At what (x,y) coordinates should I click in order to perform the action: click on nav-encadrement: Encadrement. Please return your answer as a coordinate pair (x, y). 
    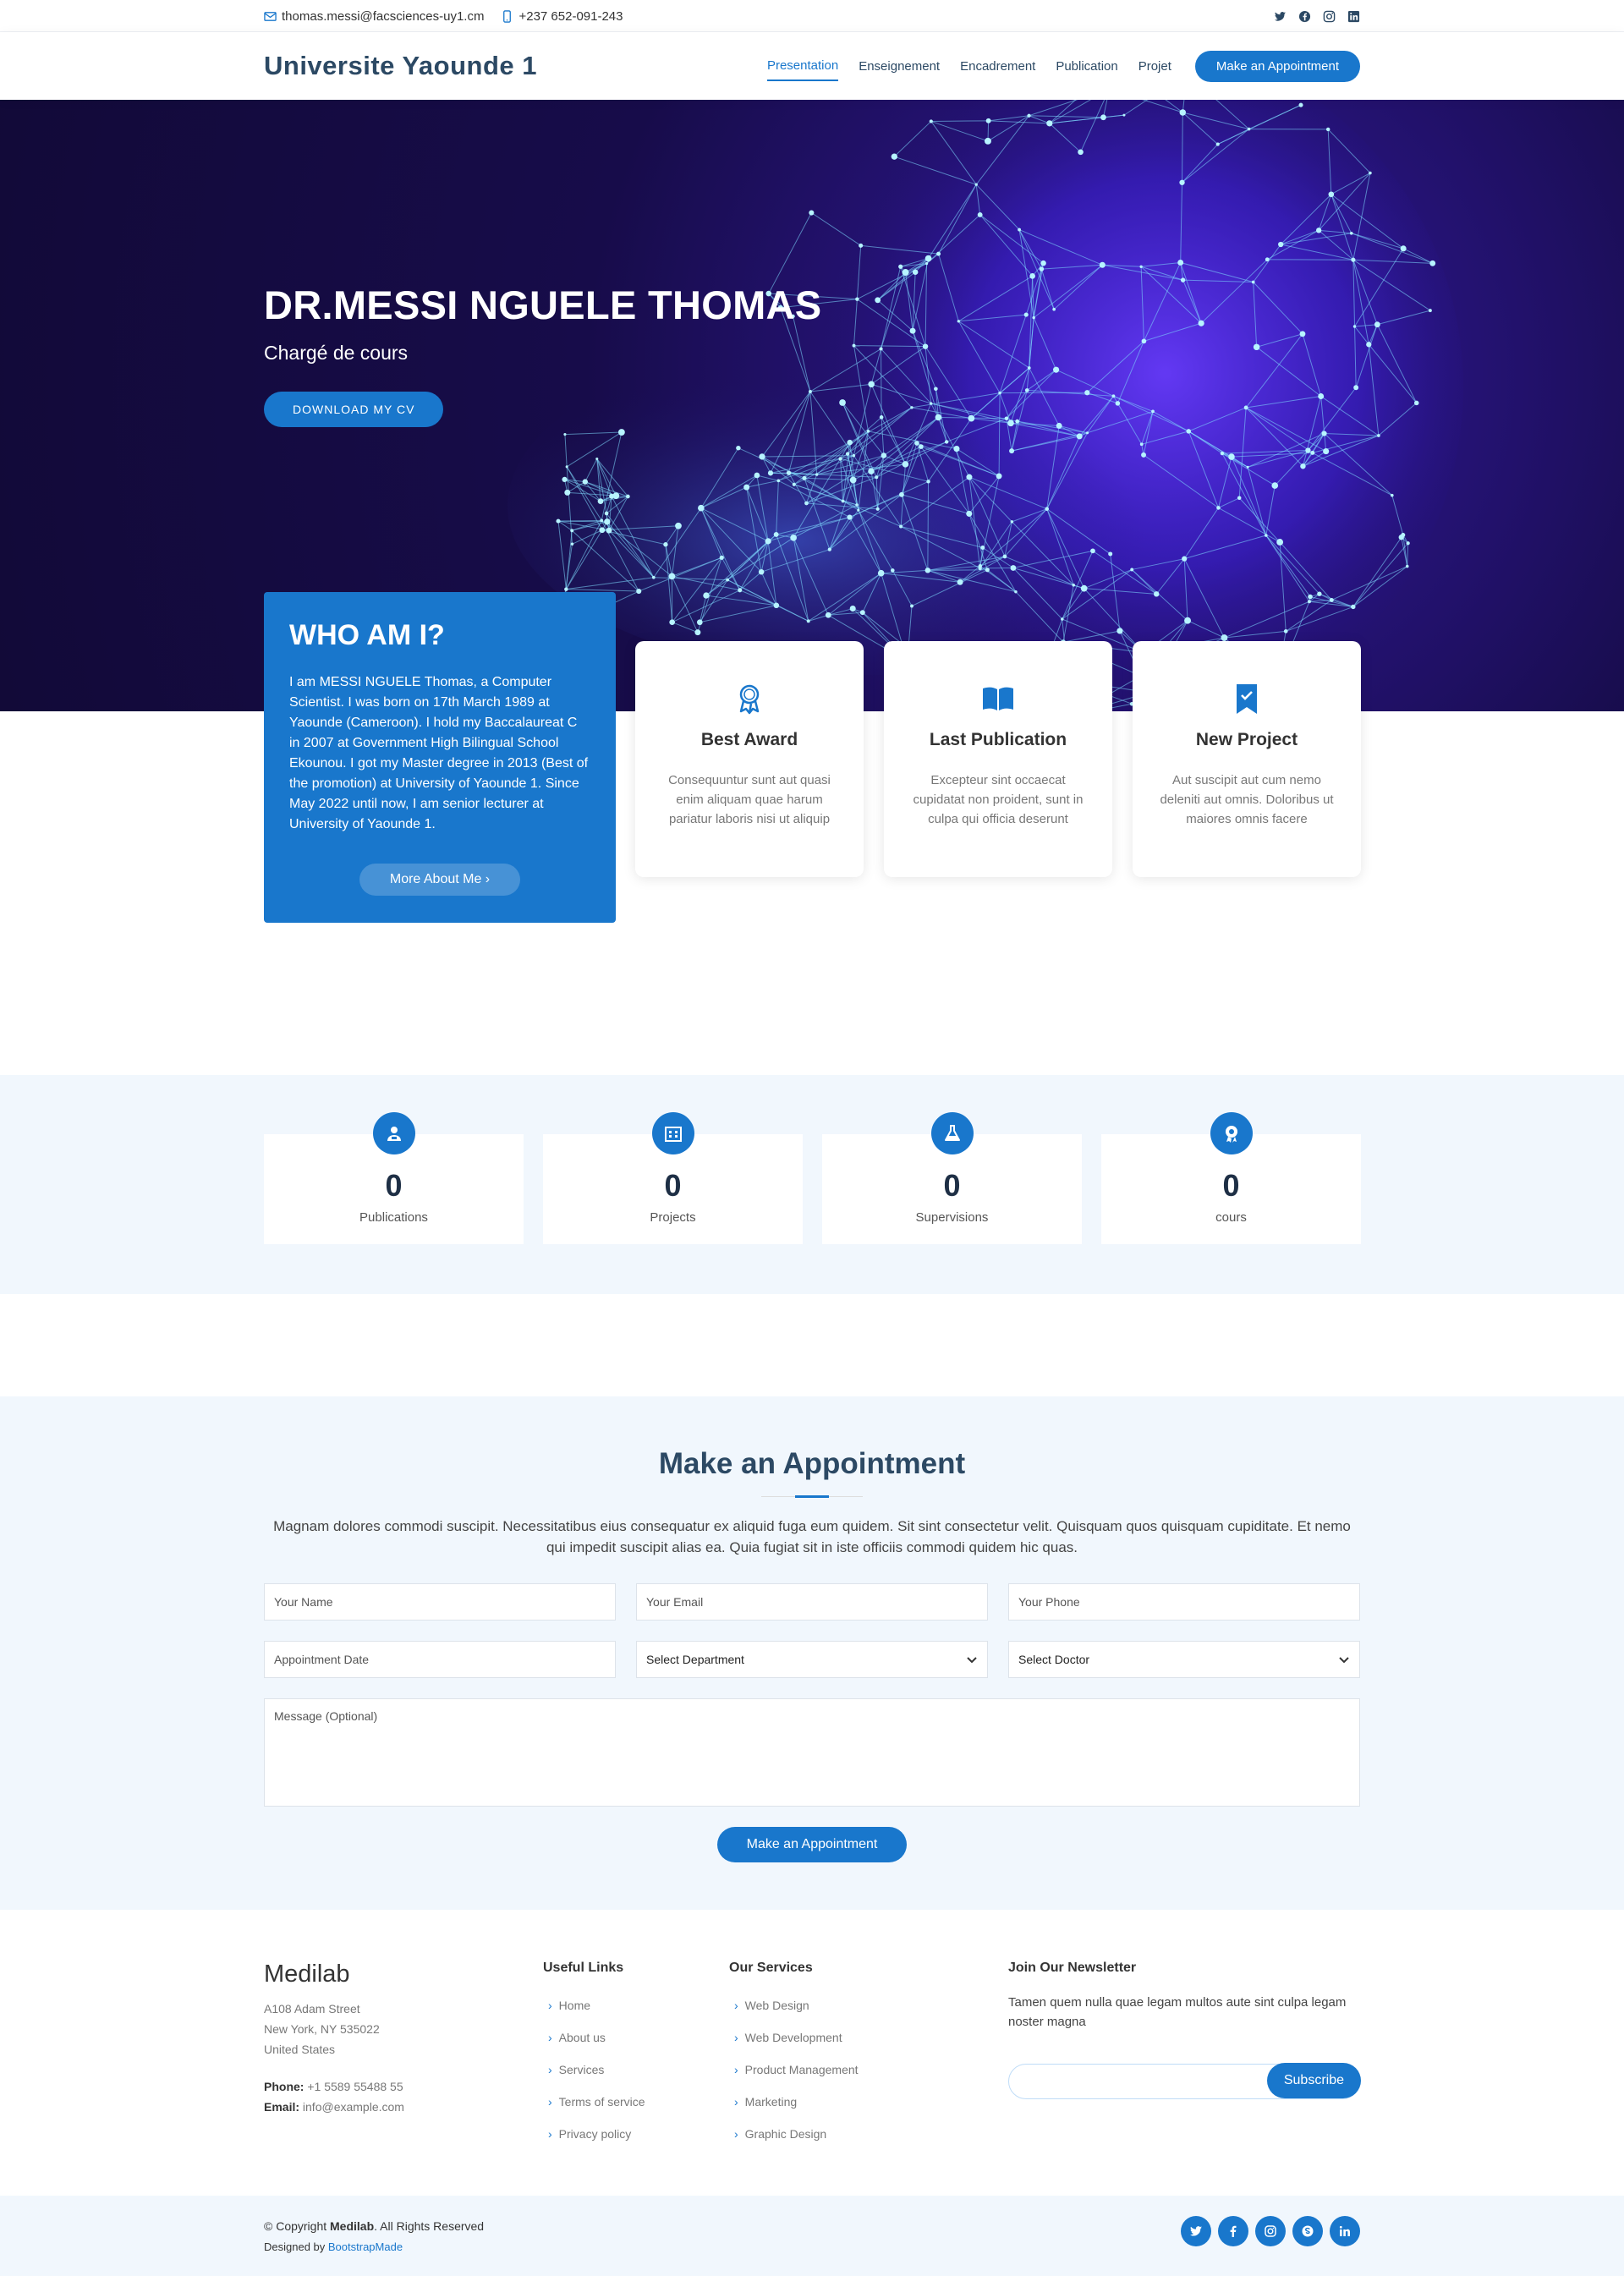
    Looking at the image, I should click on (997, 66).